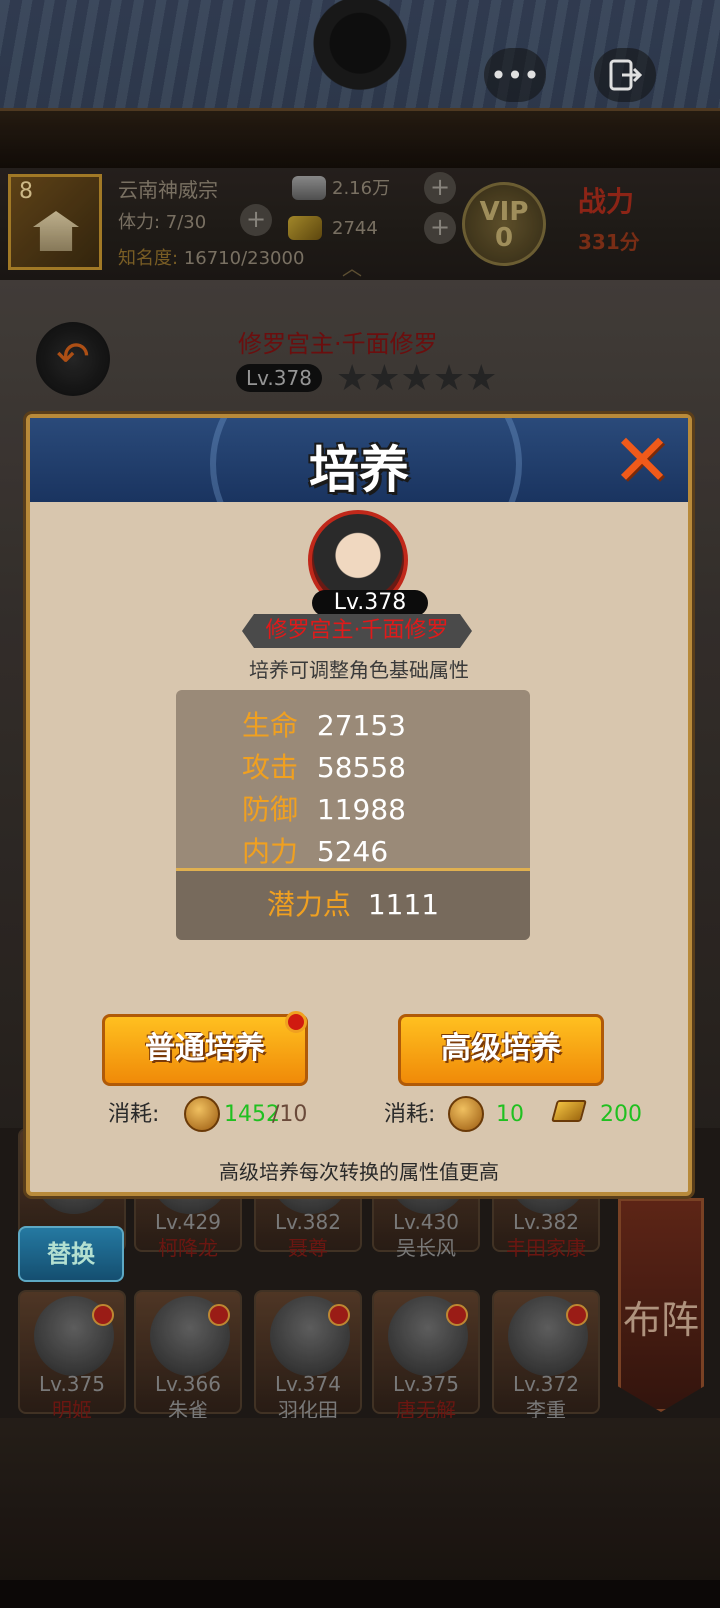 Image resolution: width=720 pixels, height=1608 pixels. Describe the element at coordinates (410, 1114) in the screenshot. I see `advanced-cost-label: 消耗:` at that location.